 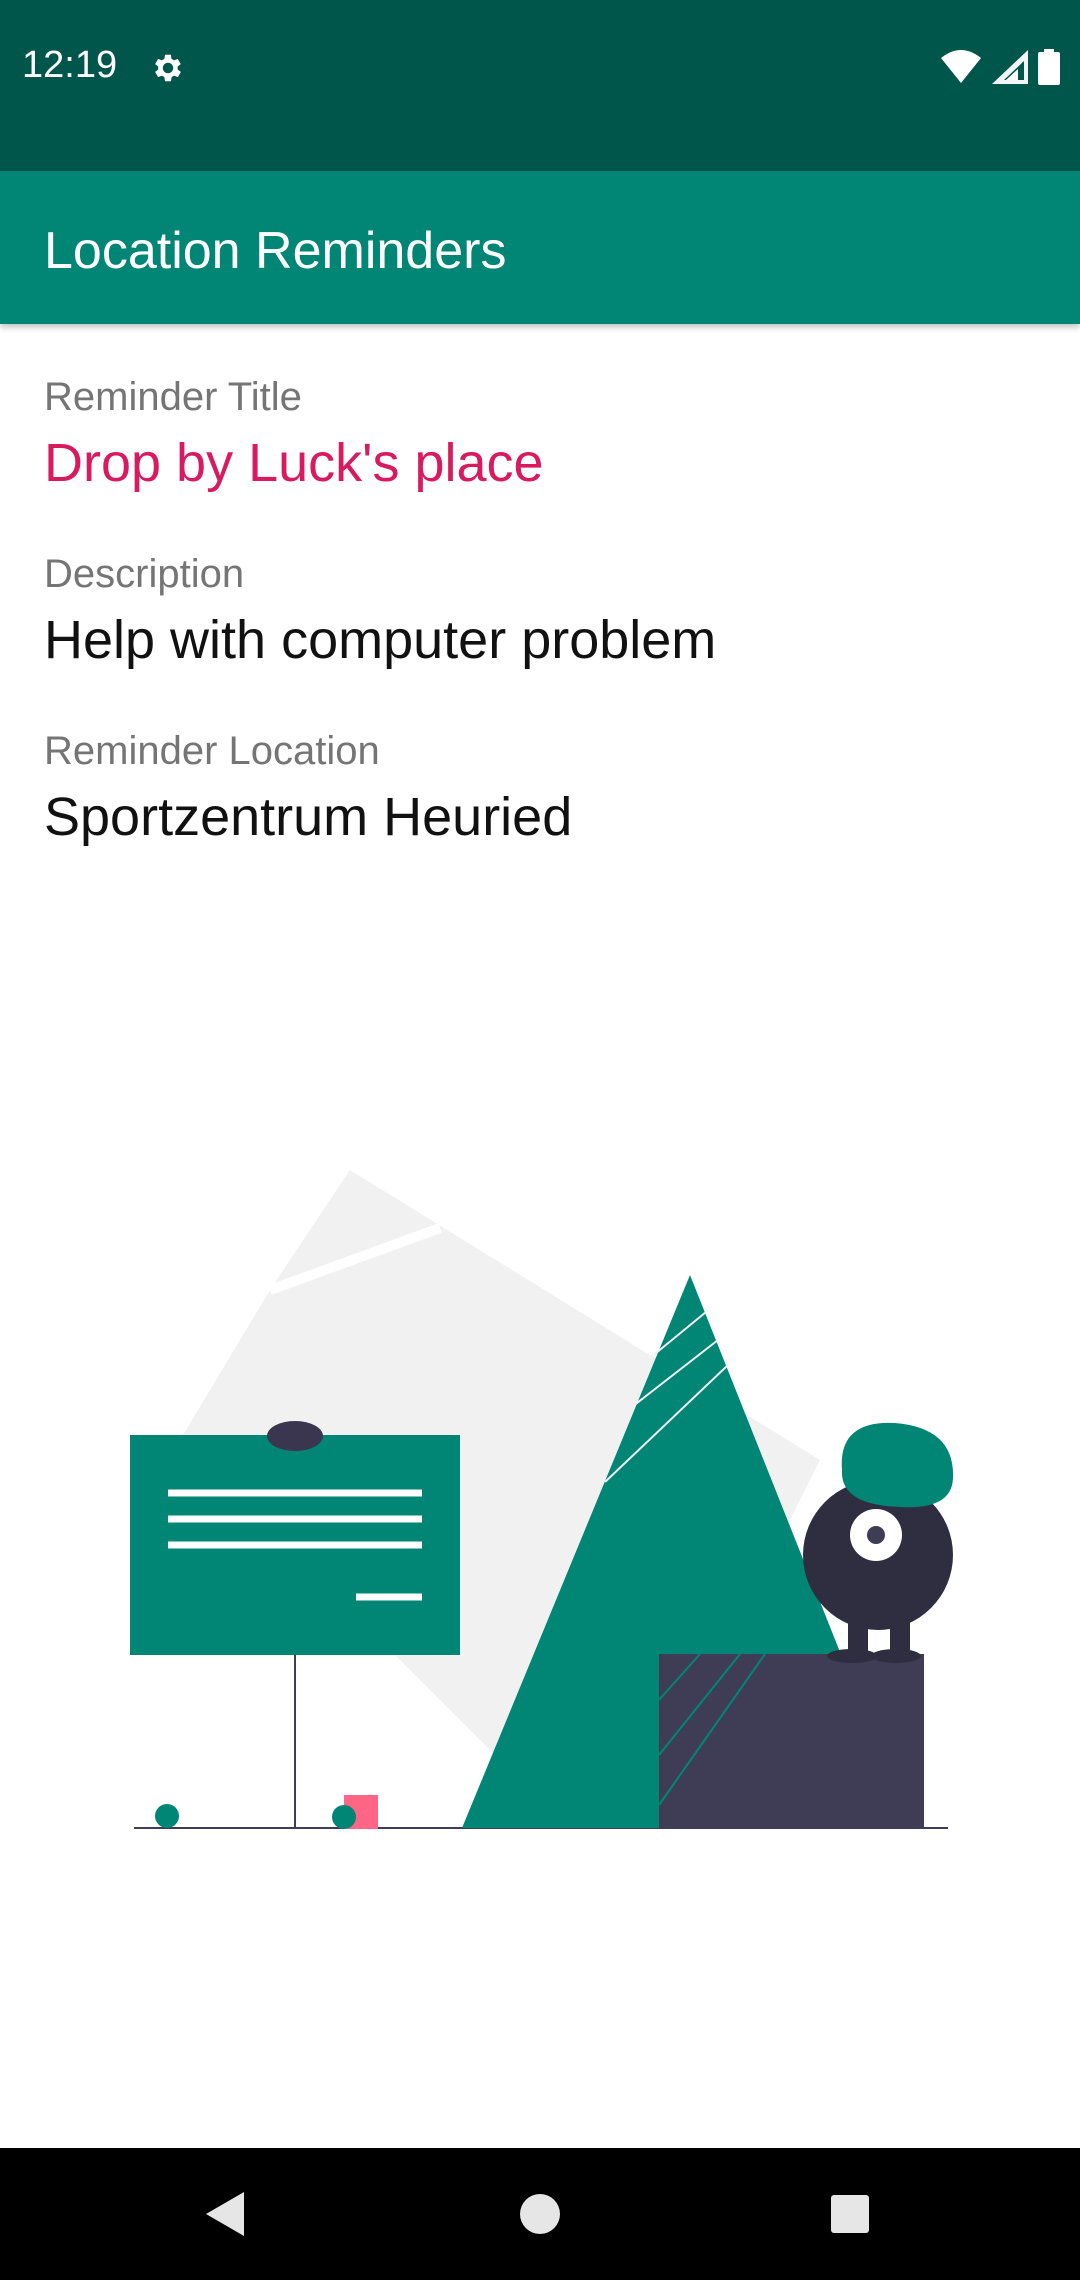 I want to click on reminder-title-label: Reminder Title, so click(x=173, y=397).